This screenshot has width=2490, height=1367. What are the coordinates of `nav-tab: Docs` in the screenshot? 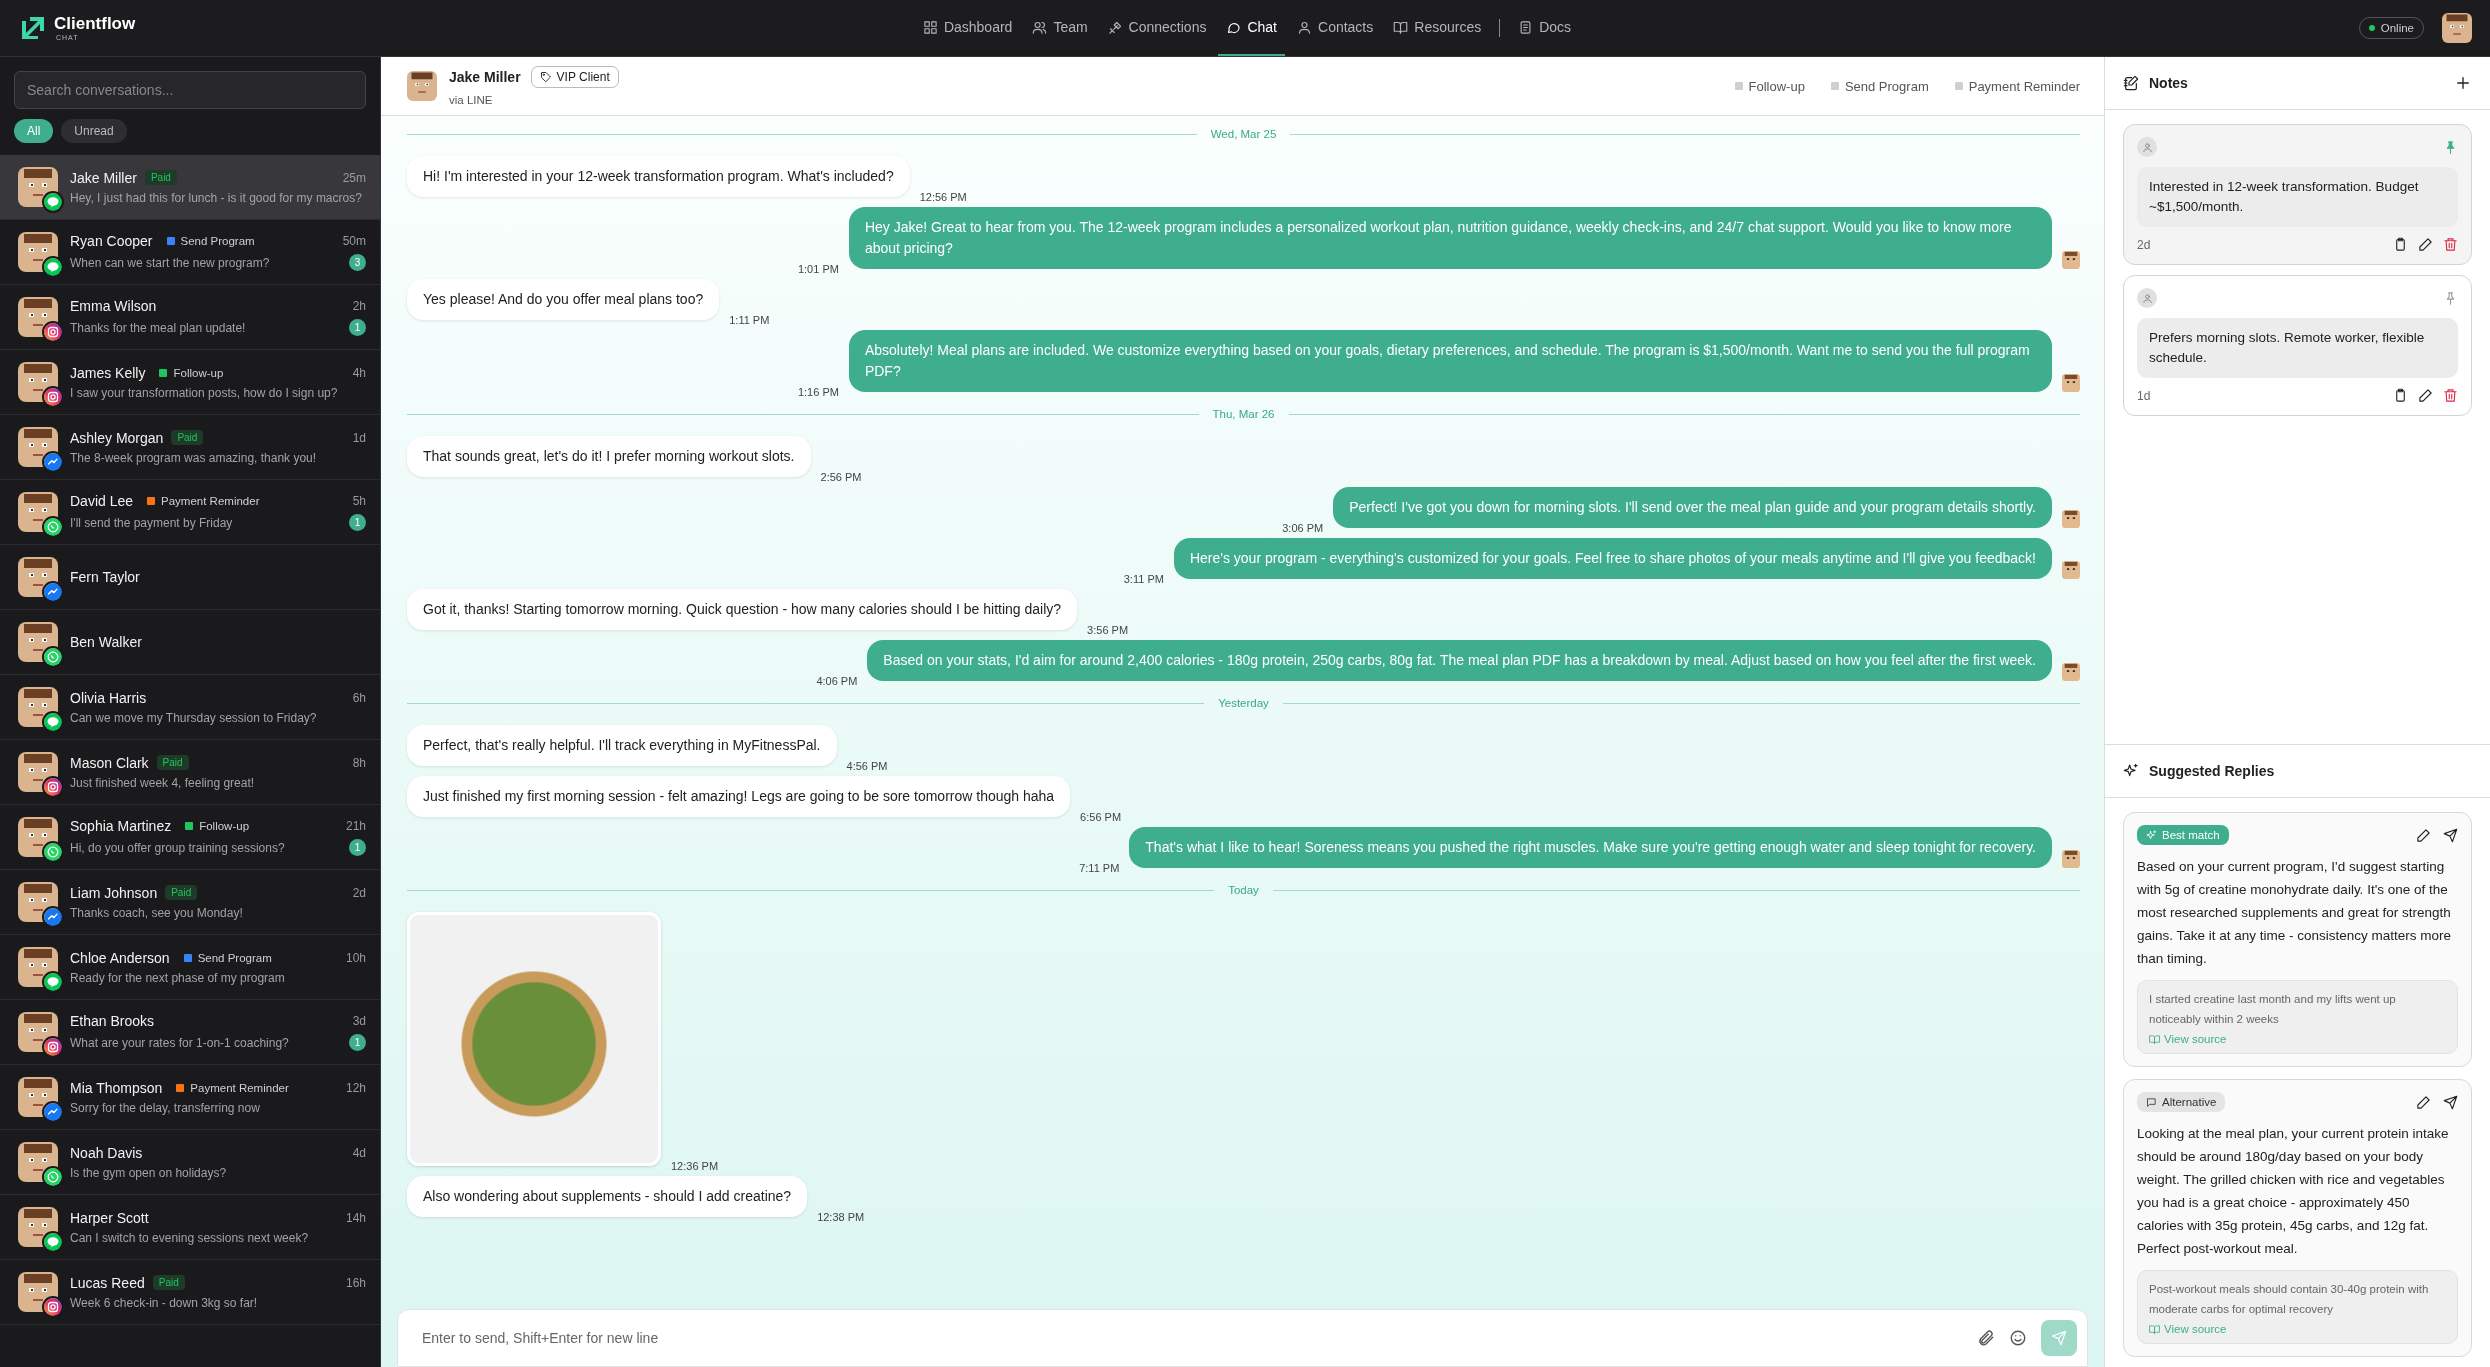 It's located at (1545, 28).